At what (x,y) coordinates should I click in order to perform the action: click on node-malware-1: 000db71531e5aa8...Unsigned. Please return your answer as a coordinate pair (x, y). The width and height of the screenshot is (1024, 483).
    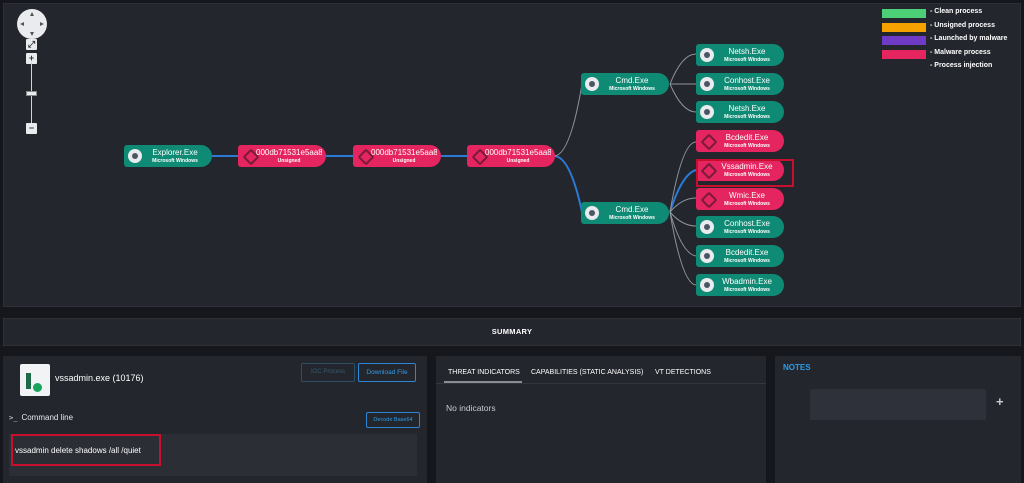
    Looking at the image, I should click on (282, 156).